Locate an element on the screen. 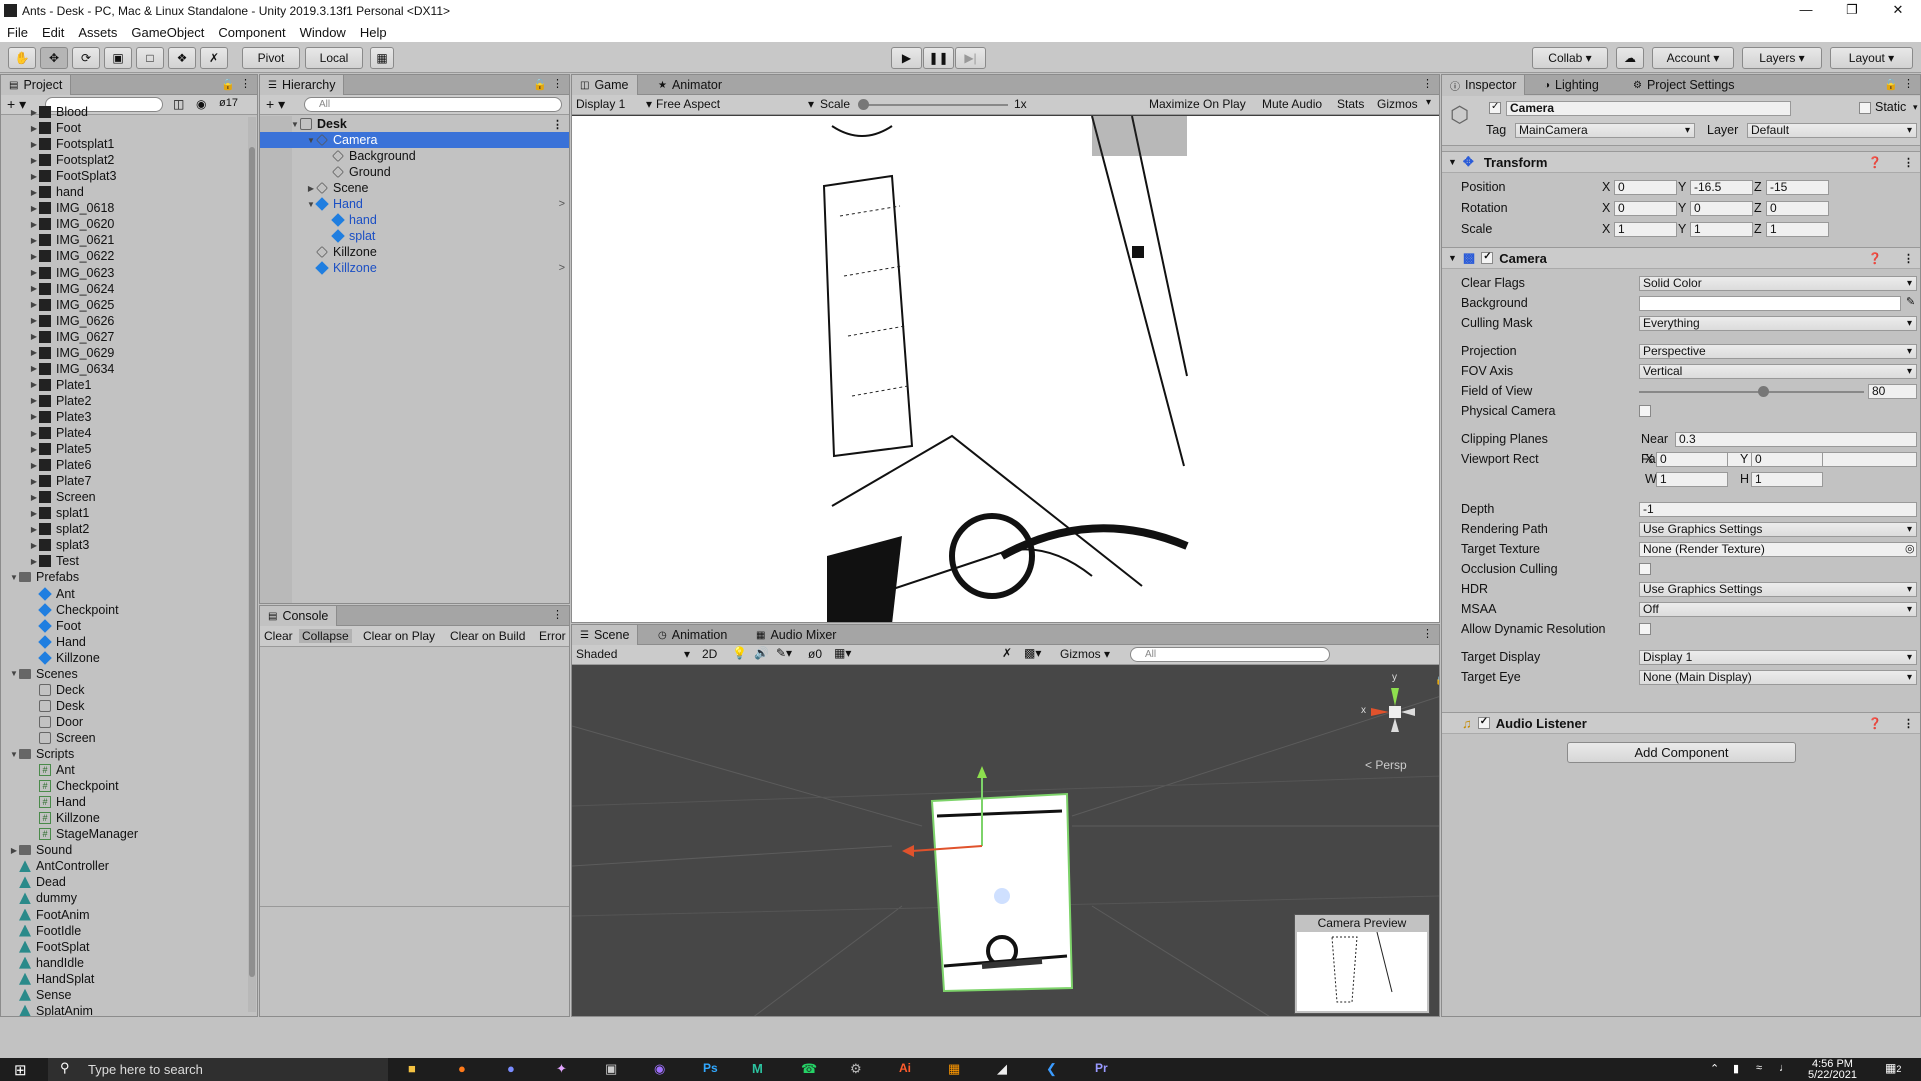 This screenshot has height=1081, width=1921. project-item-handidle: handIdle is located at coordinates (46, 963).